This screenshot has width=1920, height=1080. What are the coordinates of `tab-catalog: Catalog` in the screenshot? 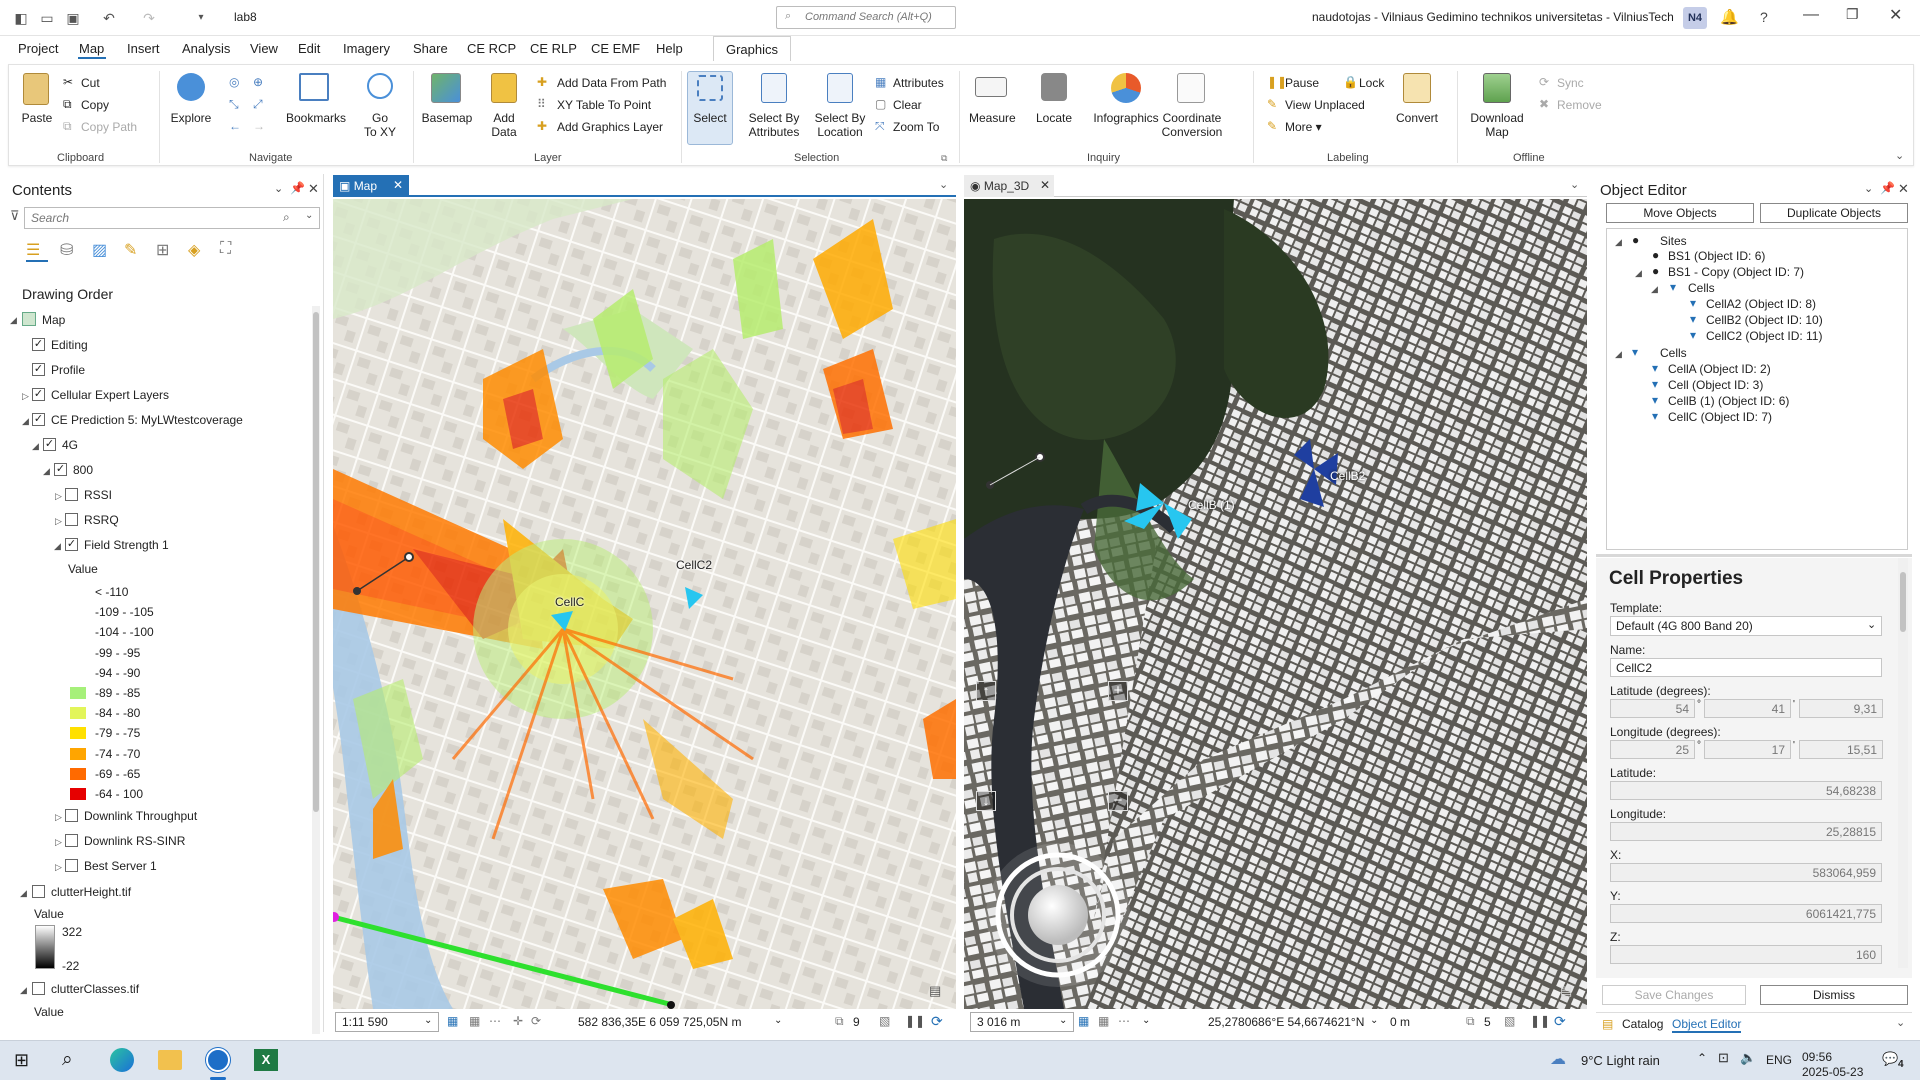 It's located at (1642, 1024).